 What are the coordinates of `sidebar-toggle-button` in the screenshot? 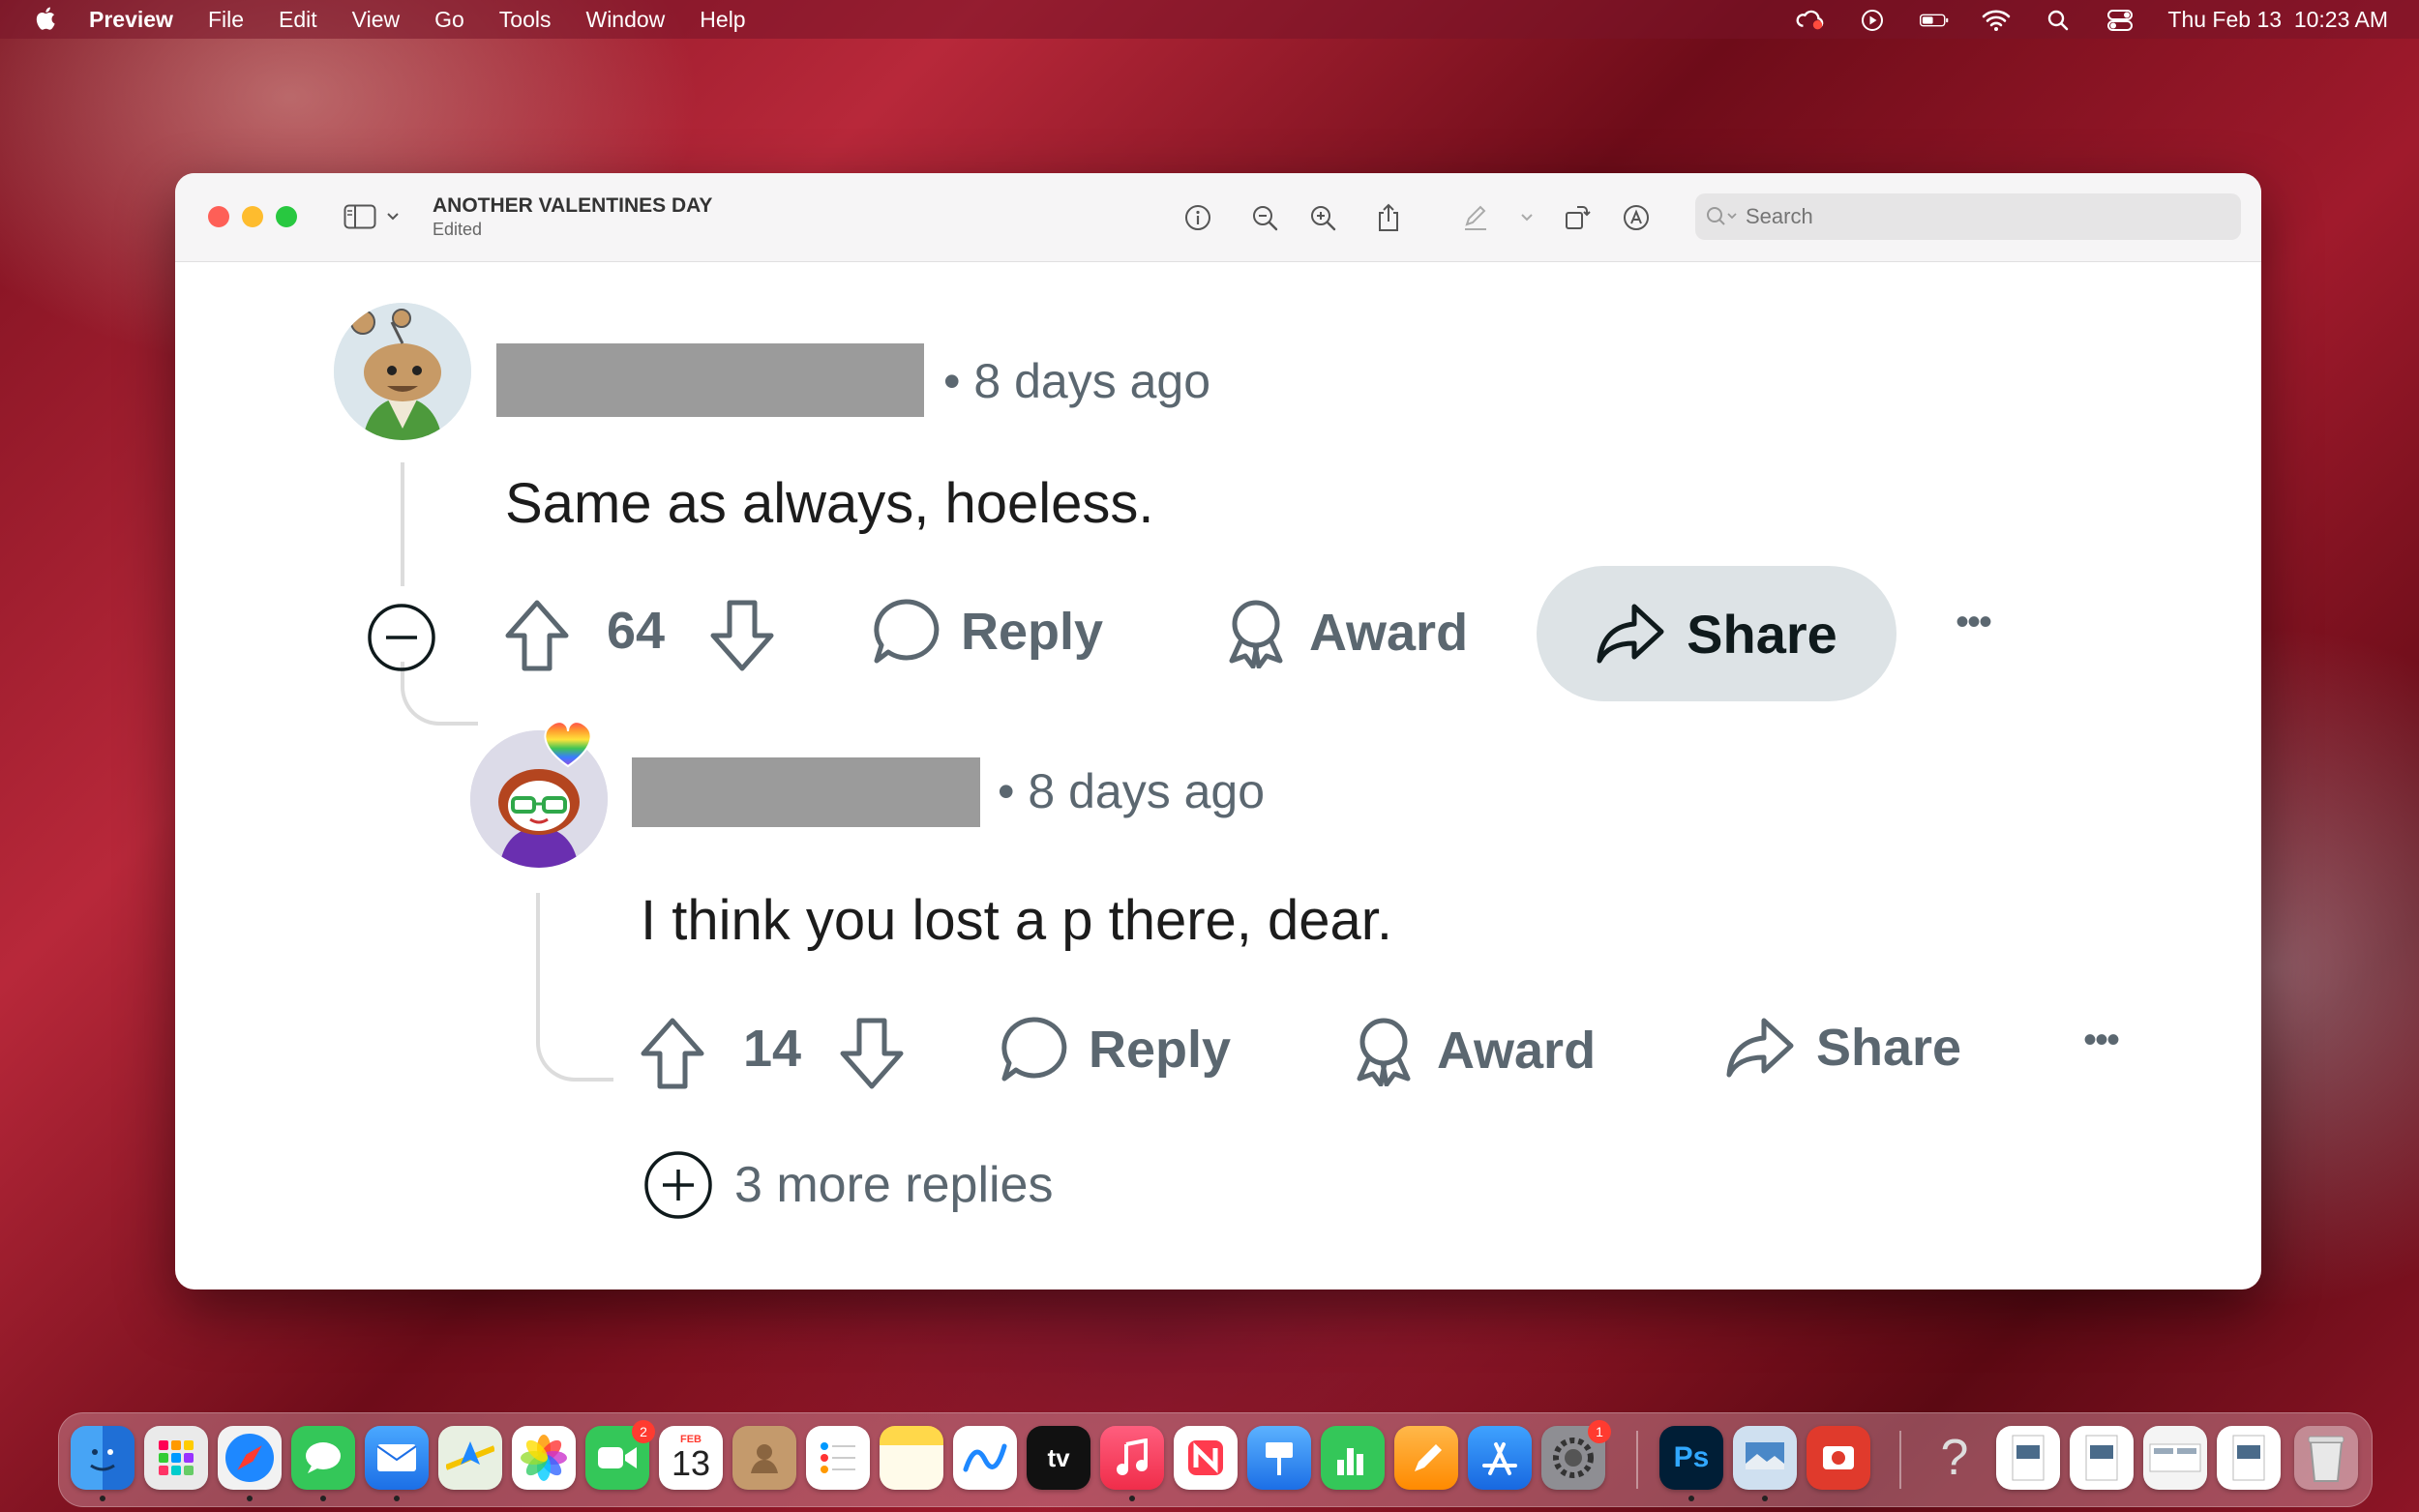 It's located at (378, 217).